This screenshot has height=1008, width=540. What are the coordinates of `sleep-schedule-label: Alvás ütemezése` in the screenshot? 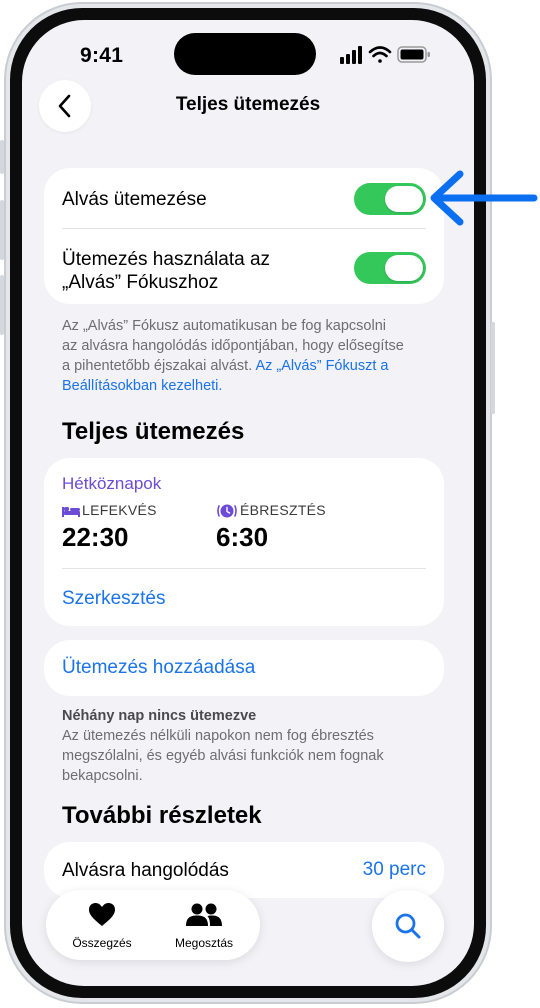 It's located at (134, 199).